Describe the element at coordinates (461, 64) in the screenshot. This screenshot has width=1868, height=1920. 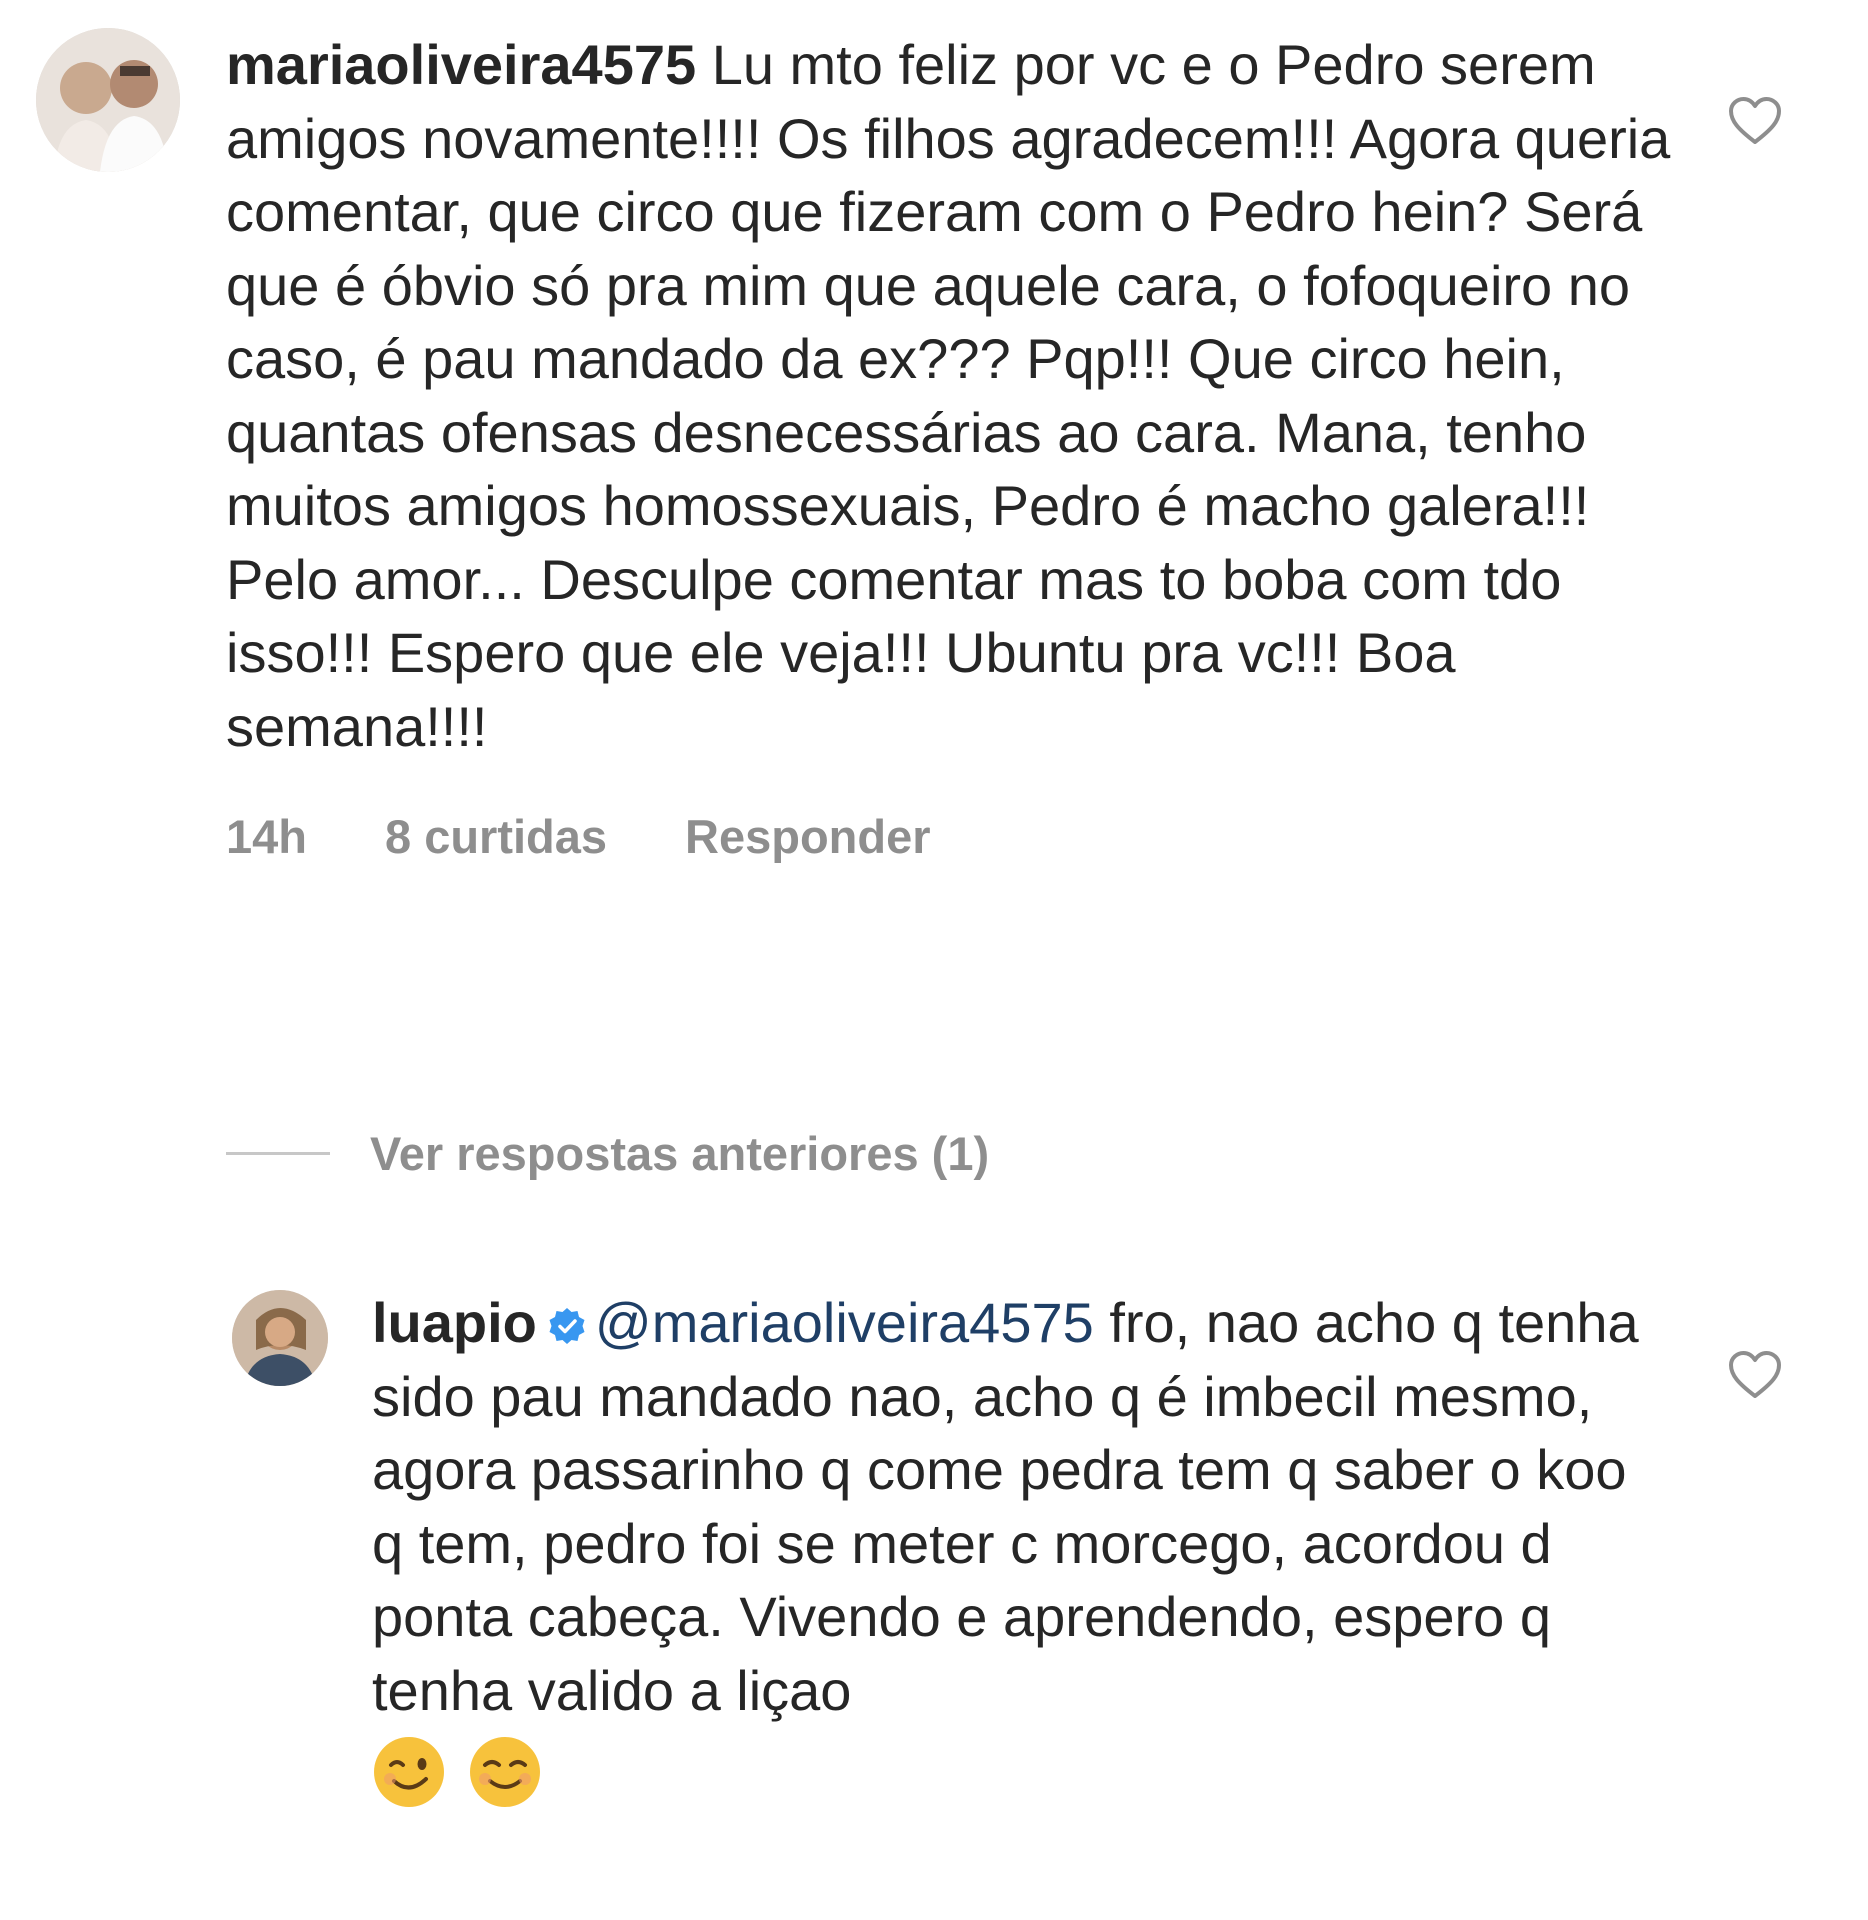
I see `comment-username: mariaoliveira4575` at that location.